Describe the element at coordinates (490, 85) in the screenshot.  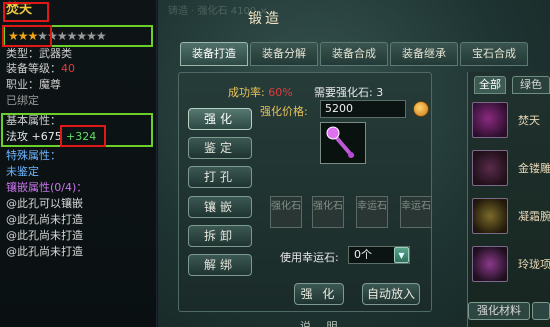
I see `inv-tab-all: 全部` at that location.